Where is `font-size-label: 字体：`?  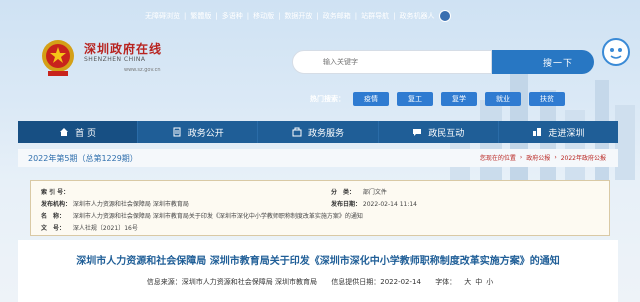 font-size-label: 字体： is located at coordinates (446, 282).